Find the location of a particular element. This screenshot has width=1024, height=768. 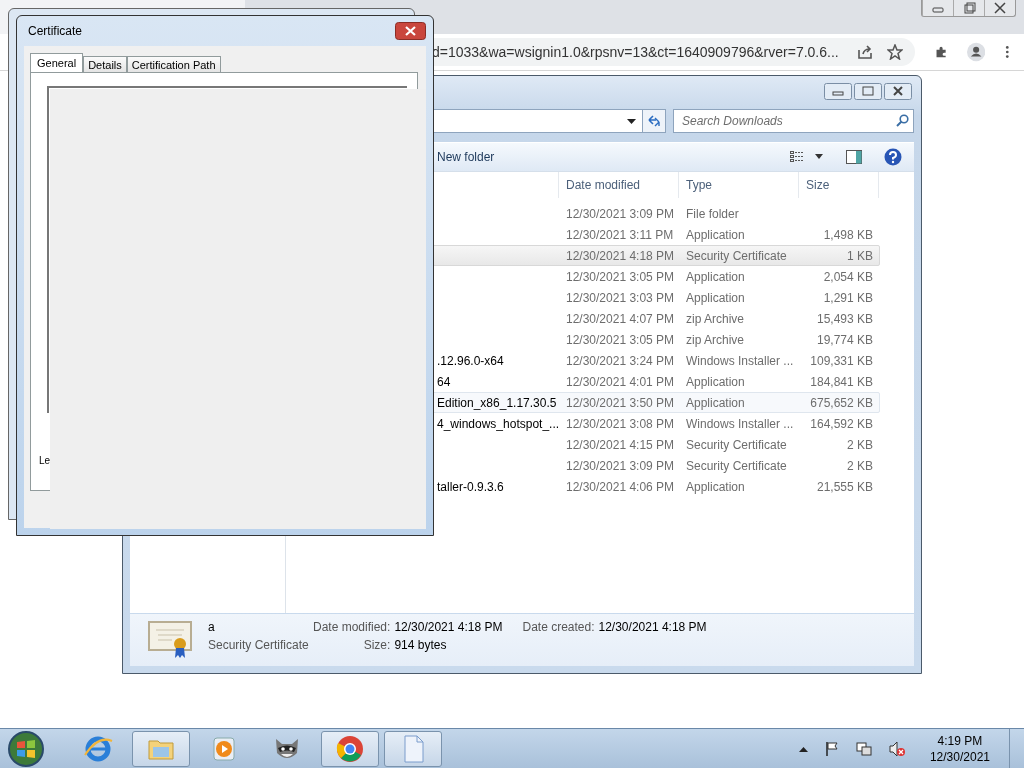

field-label: Date created: is located at coordinates (558, 627).